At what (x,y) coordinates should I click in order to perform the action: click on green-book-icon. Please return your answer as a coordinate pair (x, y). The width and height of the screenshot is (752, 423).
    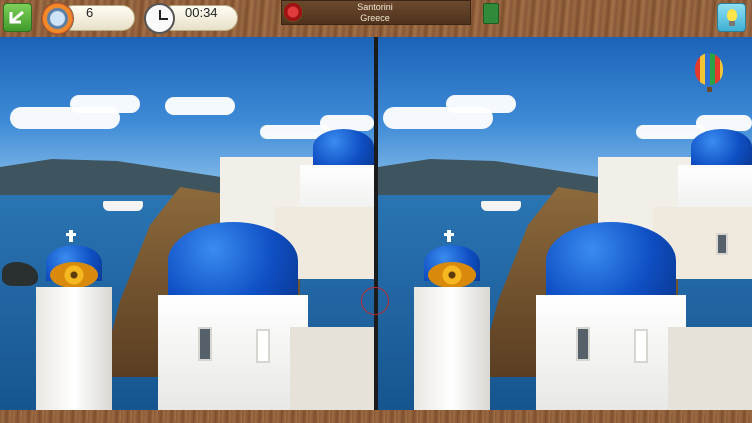
    Looking at the image, I should click on (491, 13).